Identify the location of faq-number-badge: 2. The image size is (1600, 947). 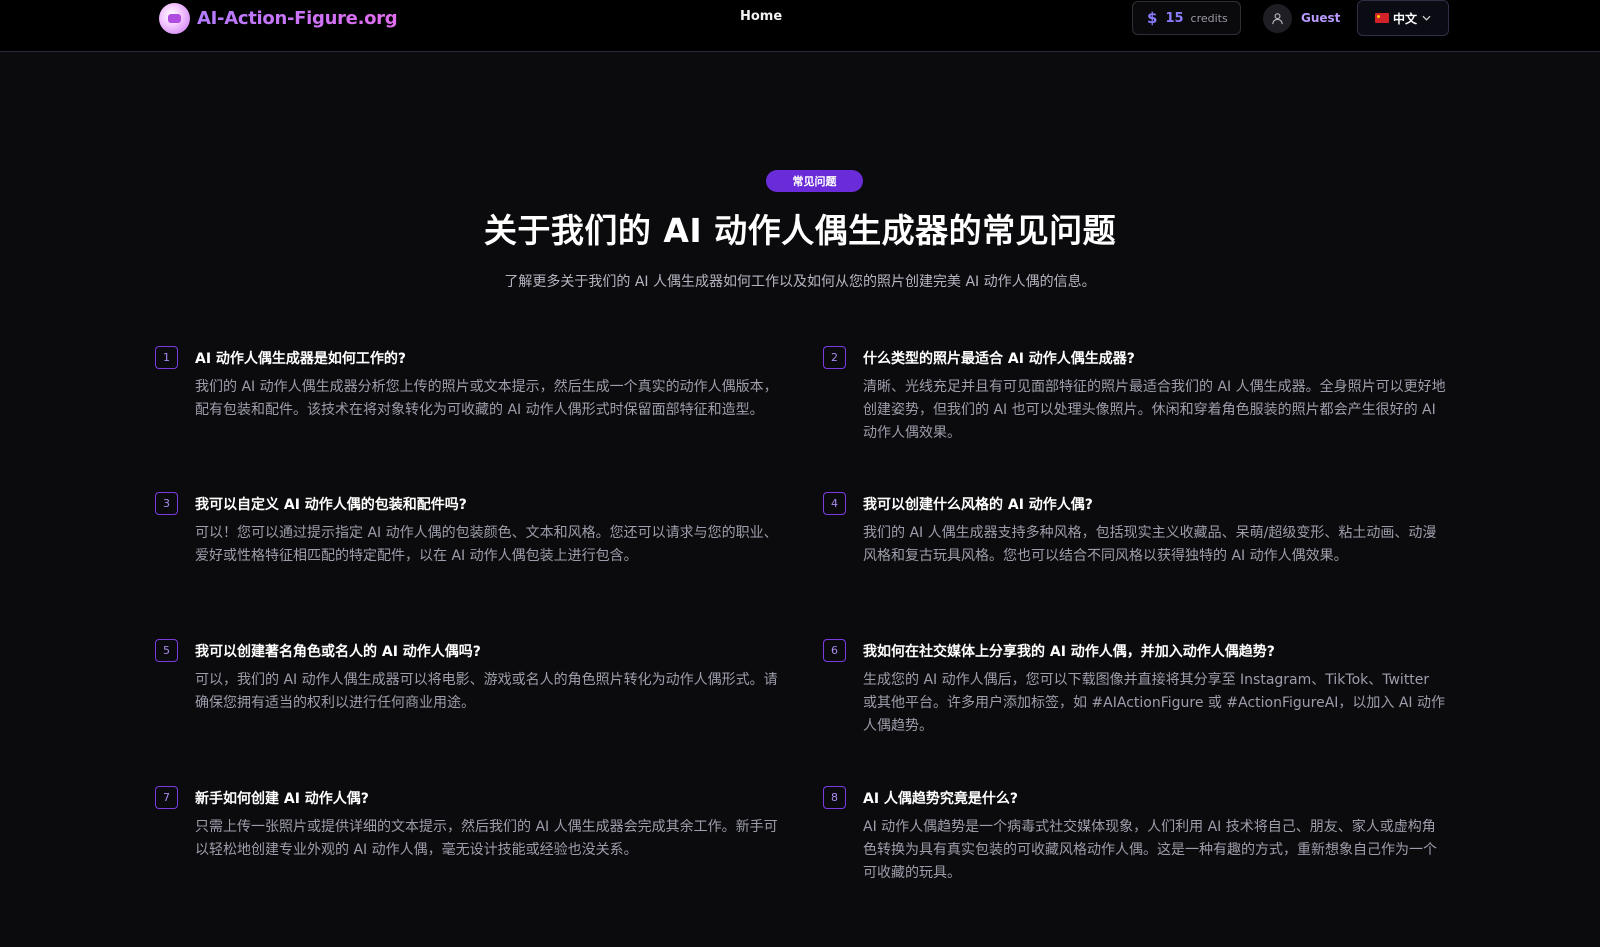
(834, 357).